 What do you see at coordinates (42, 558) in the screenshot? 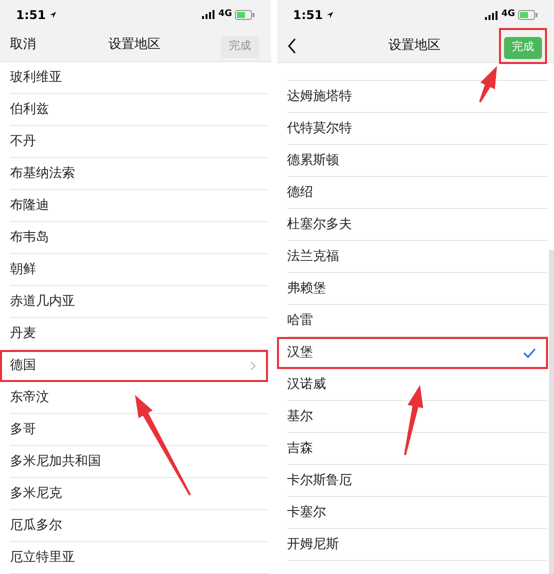
I see `region-label: 厄立特里亚` at bounding box center [42, 558].